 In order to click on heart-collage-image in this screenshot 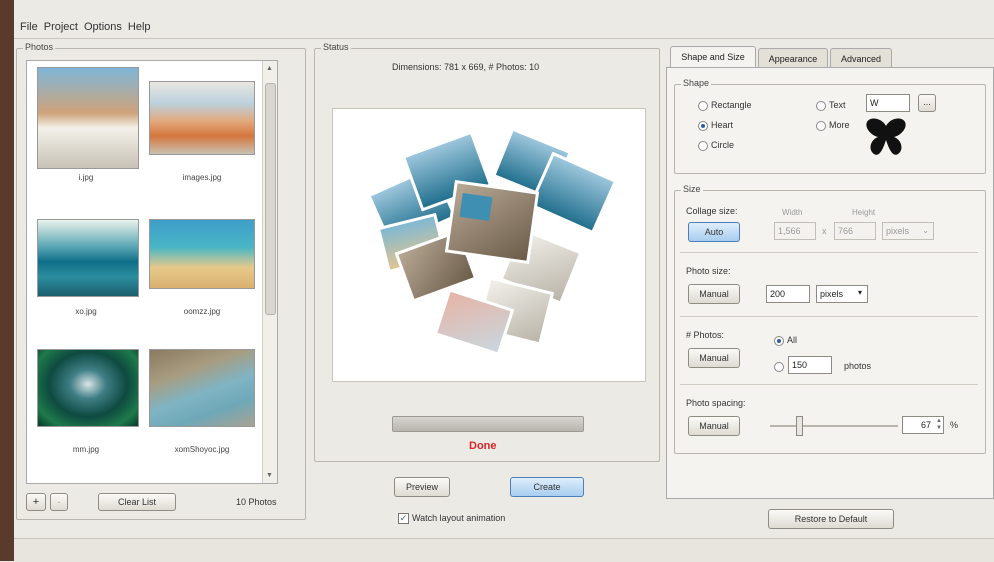, I will do `click(492, 241)`.